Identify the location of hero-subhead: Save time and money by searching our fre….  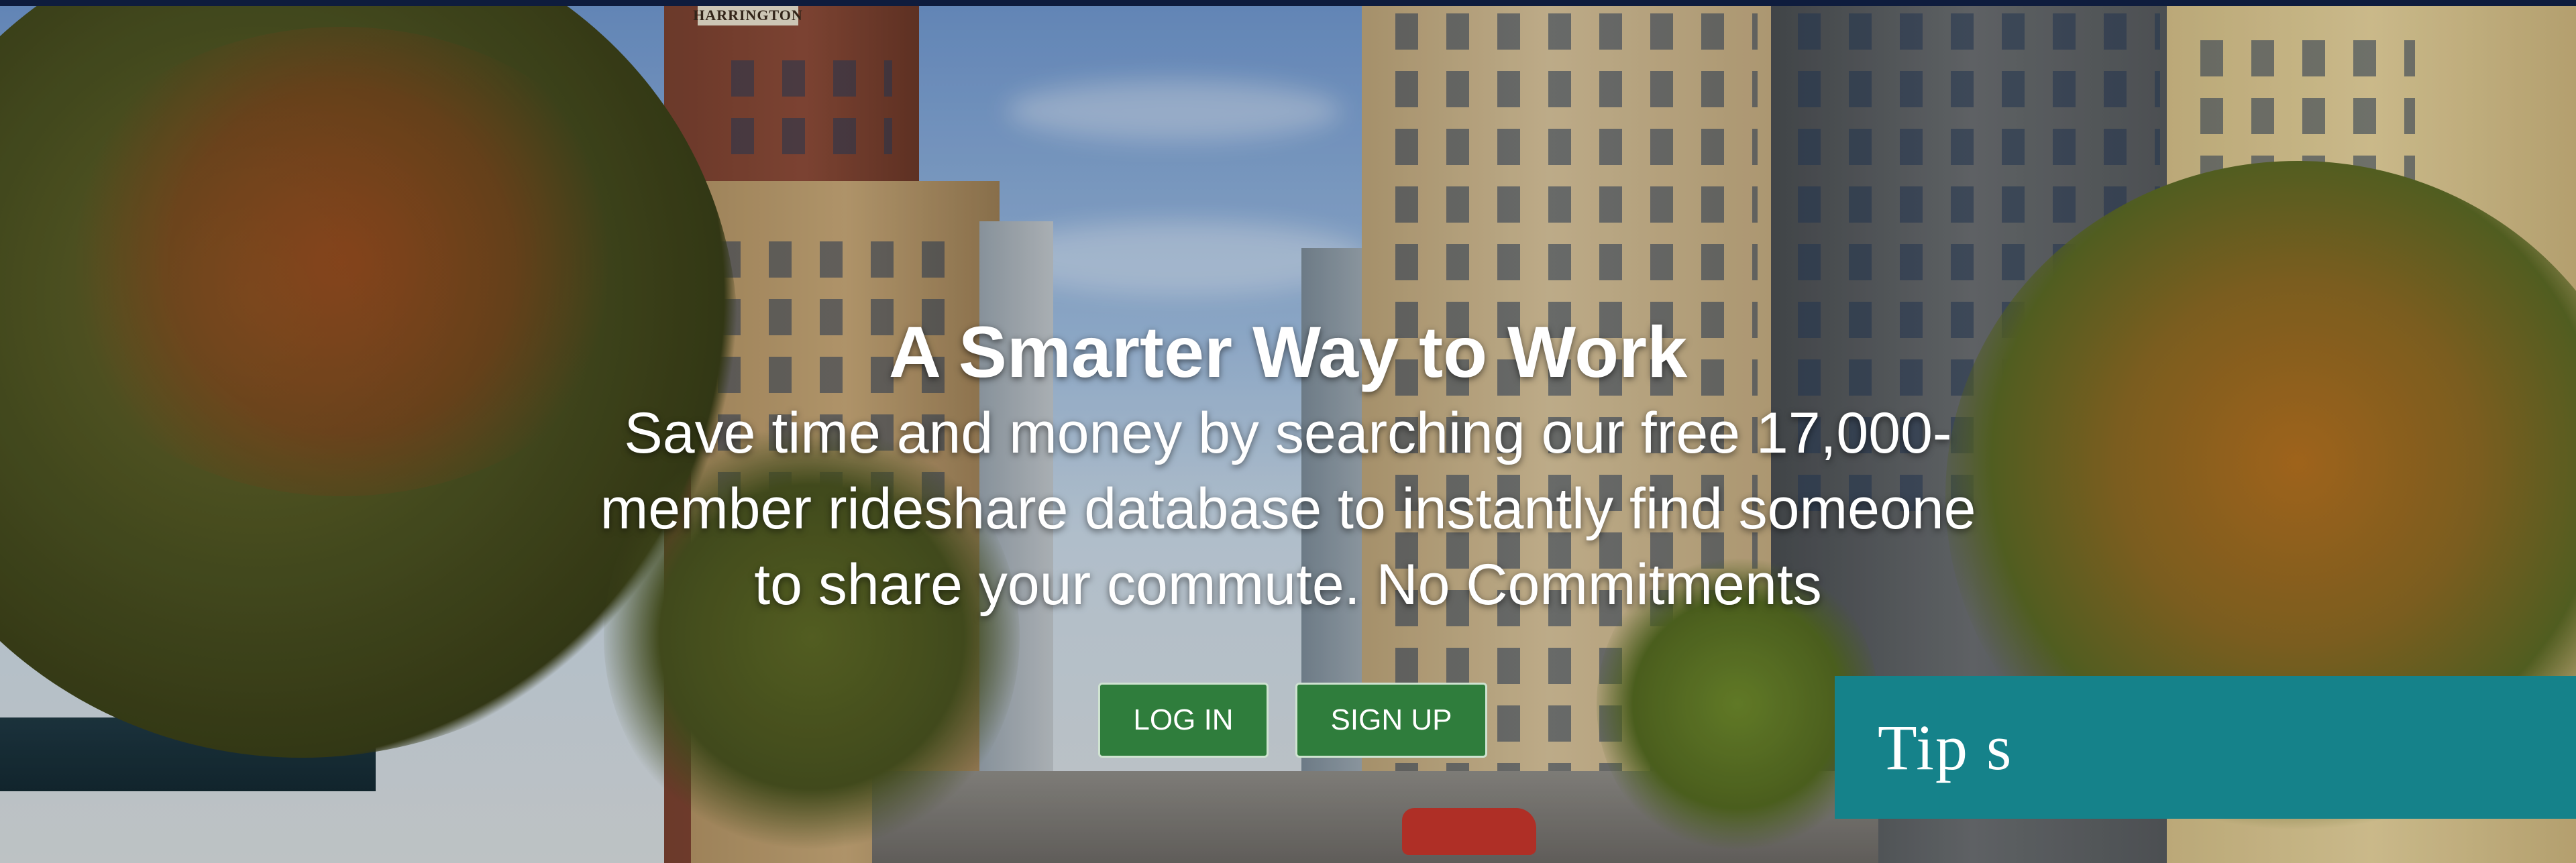
(1288, 509).